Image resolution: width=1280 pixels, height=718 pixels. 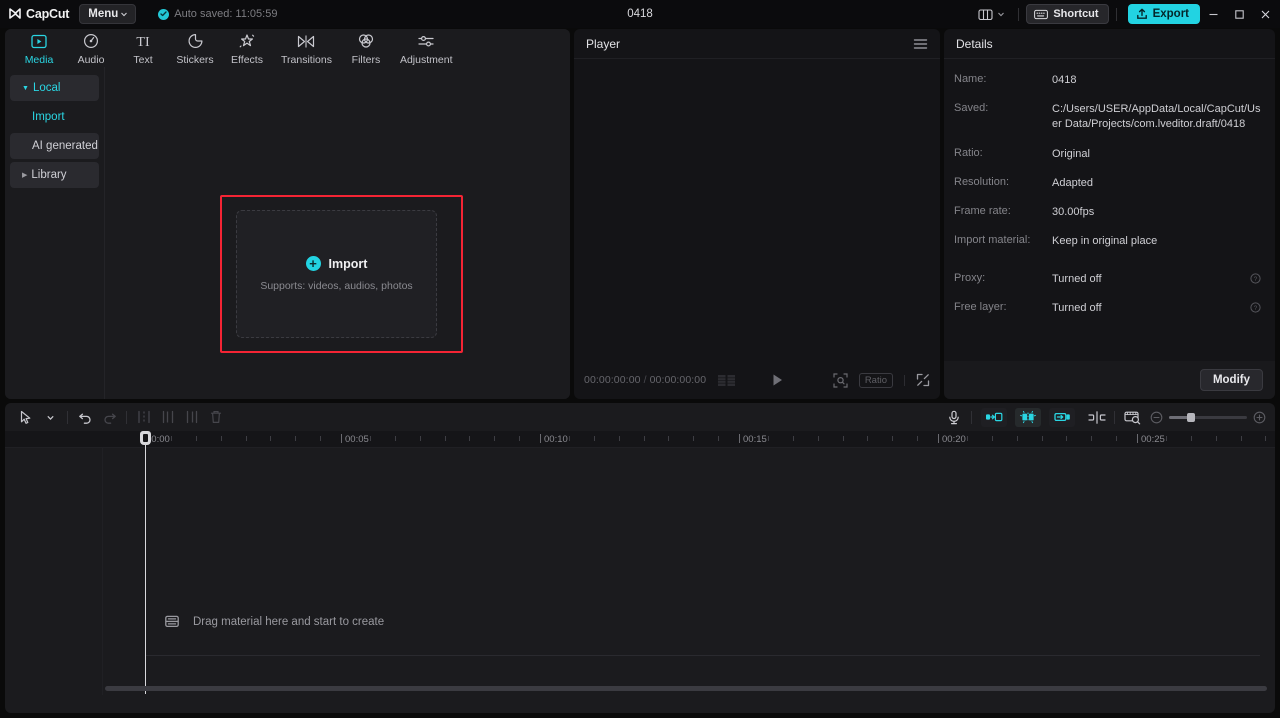 I want to click on tab-audio: Audio, so click(x=91, y=47).